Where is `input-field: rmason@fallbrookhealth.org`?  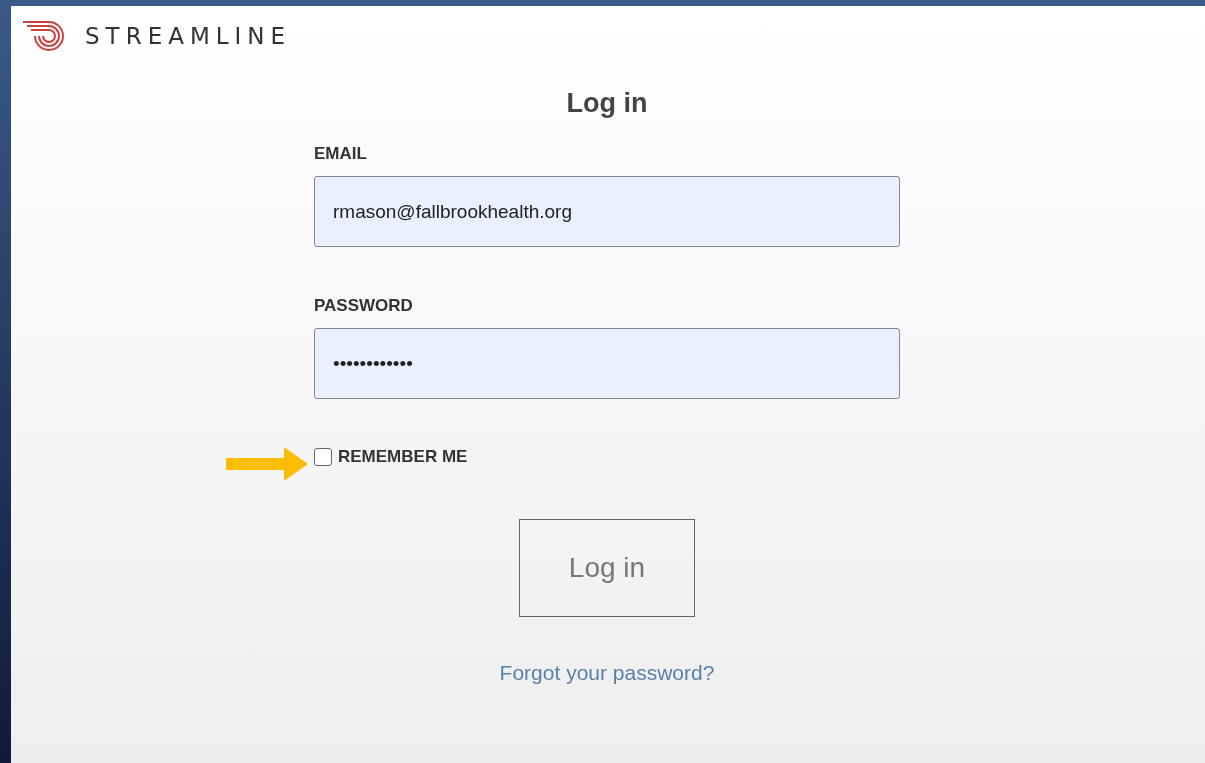 input-field: rmason@fallbrookhealth.org is located at coordinates (607, 211).